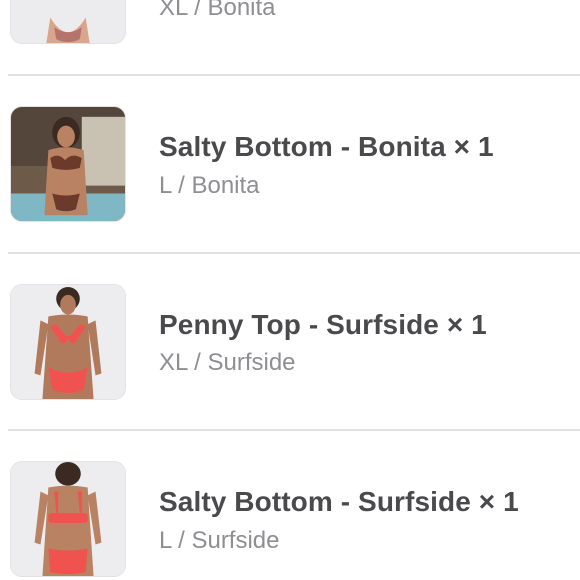 This screenshot has height=580, width=580. What do you see at coordinates (326, 146) in the screenshot?
I see `item-title: Salty Bottom - Bonita × 1` at bounding box center [326, 146].